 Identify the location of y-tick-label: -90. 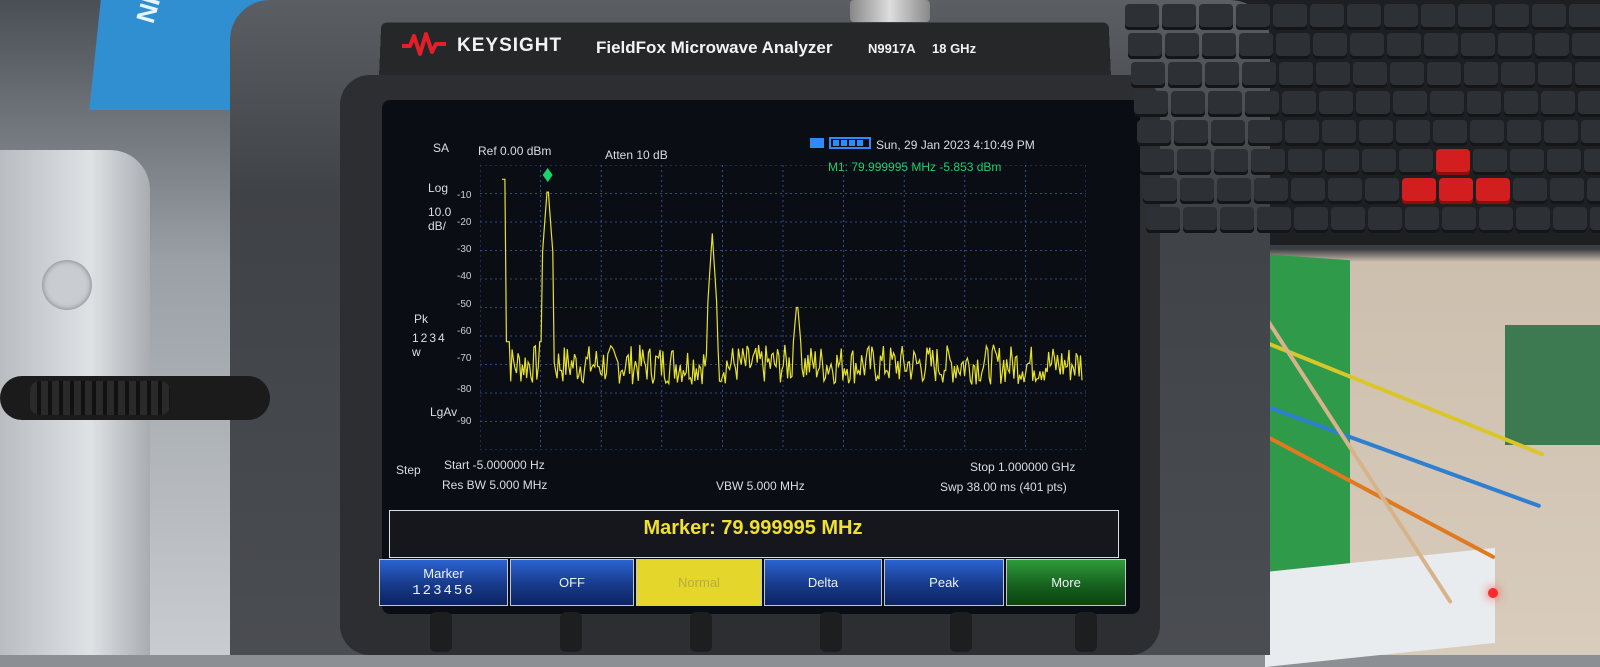
(464, 421).